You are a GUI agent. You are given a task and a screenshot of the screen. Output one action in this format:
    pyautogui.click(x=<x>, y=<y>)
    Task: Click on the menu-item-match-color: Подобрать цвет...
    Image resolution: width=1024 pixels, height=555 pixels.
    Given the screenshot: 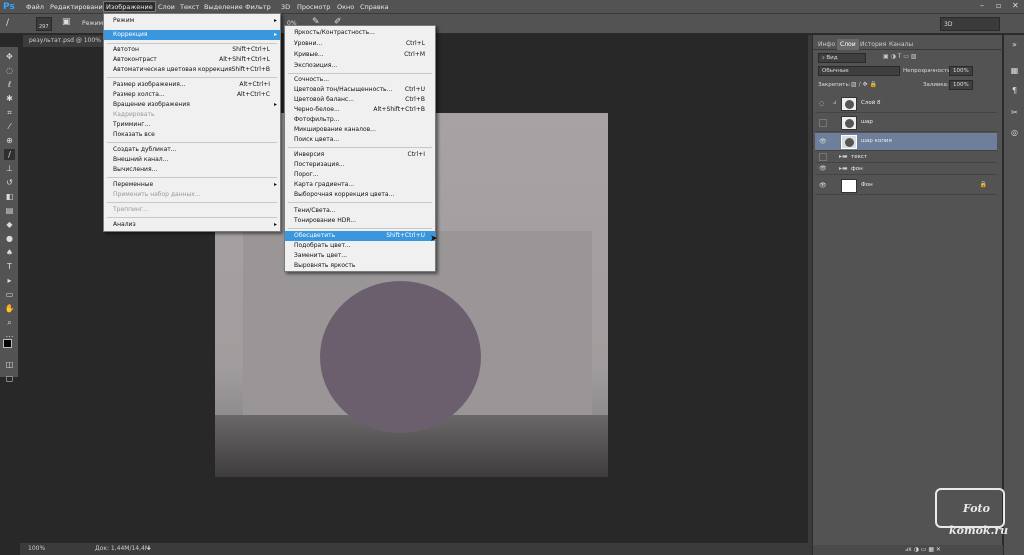 What is the action you would take?
    pyautogui.click(x=360, y=246)
    